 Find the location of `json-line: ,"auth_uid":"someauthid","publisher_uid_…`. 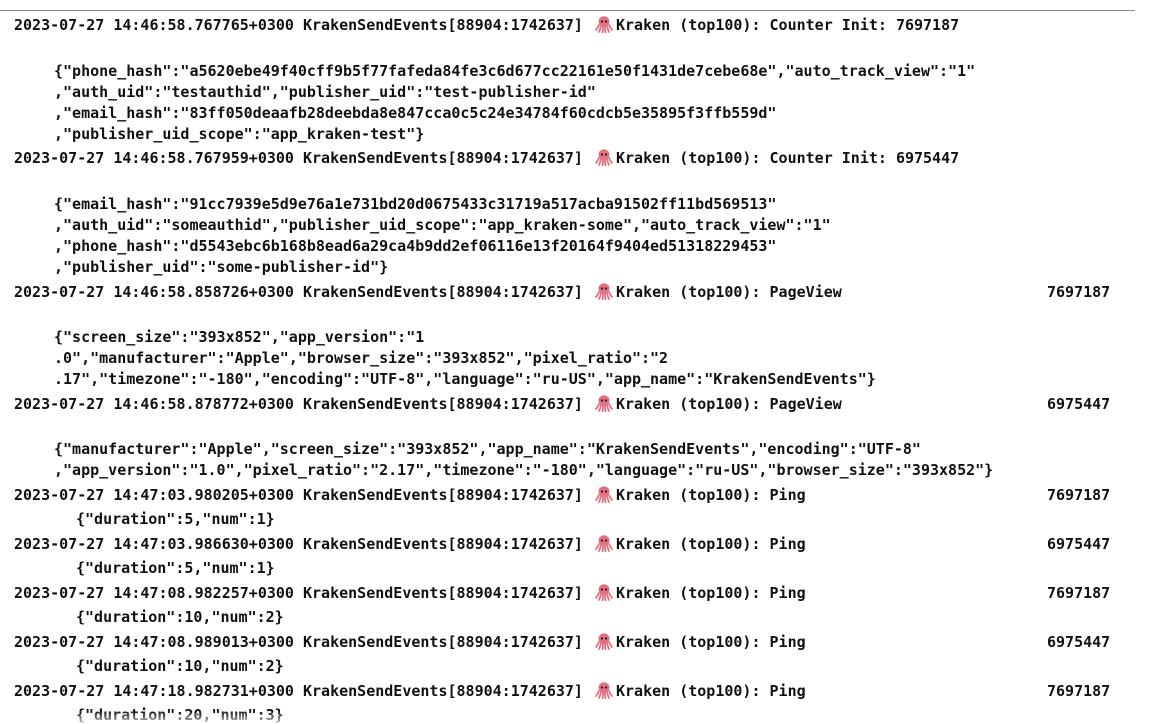

json-line: ,"auth_uid":"someauthid","publisher_uid_… is located at coordinates (442, 225).